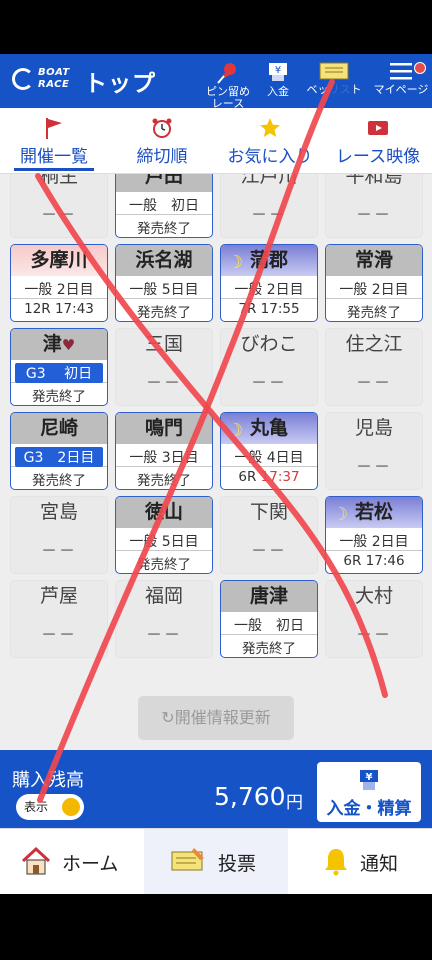 Image resolution: width=432 pixels, height=960 pixels. Describe the element at coordinates (120, 84) in the screenshot. I see `page-title: トップ` at that location.